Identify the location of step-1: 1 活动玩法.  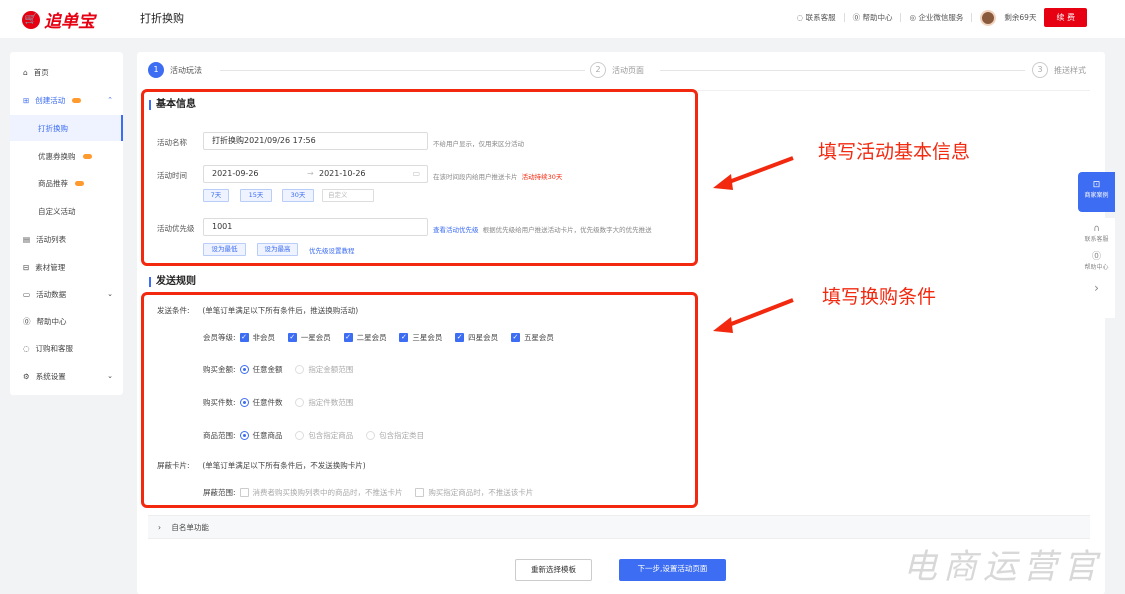
(175, 70).